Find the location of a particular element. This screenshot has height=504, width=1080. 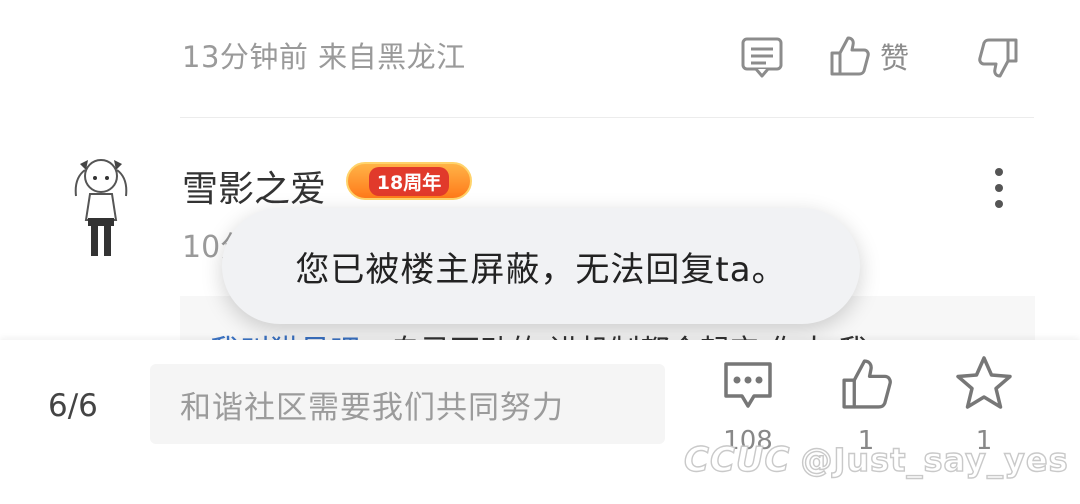

anniversary-badge: 18周年 is located at coordinates (409, 181).